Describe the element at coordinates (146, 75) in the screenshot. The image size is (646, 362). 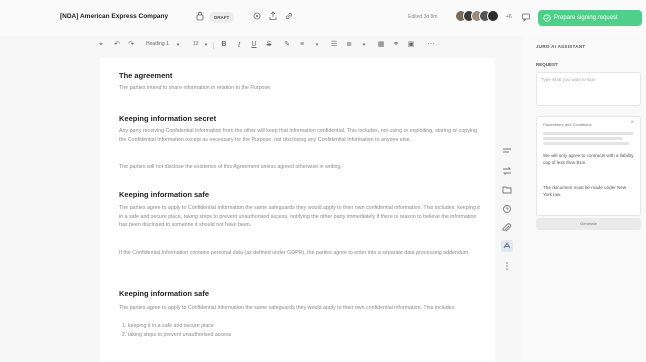
I see `section-heading: The agreement` at that location.